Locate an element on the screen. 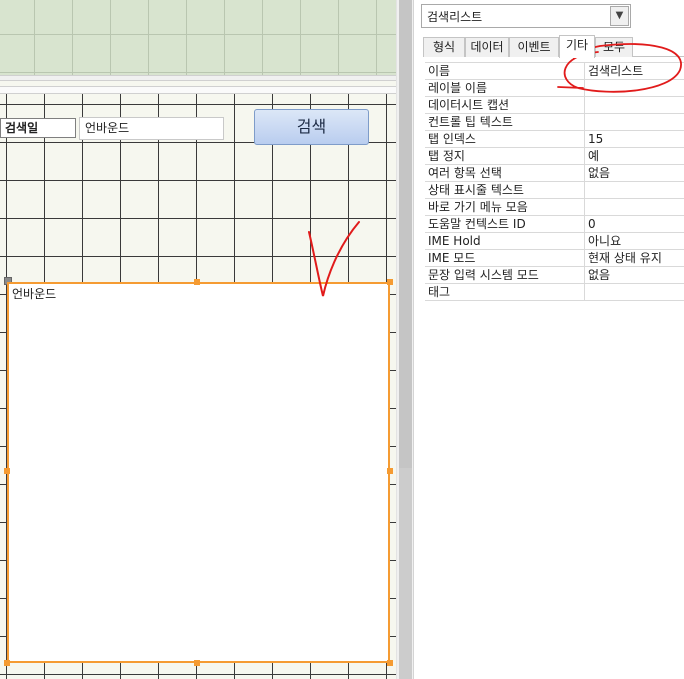 The width and height of the screenshot is (684, 679). section-divider is located at coordinates (198, 78).